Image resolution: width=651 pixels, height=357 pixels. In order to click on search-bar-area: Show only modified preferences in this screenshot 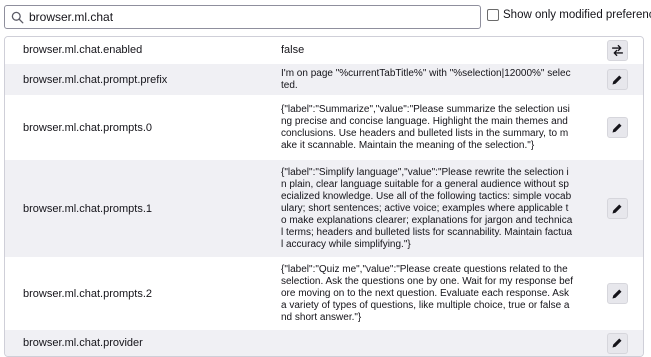, I will do `click(325, 17)`.